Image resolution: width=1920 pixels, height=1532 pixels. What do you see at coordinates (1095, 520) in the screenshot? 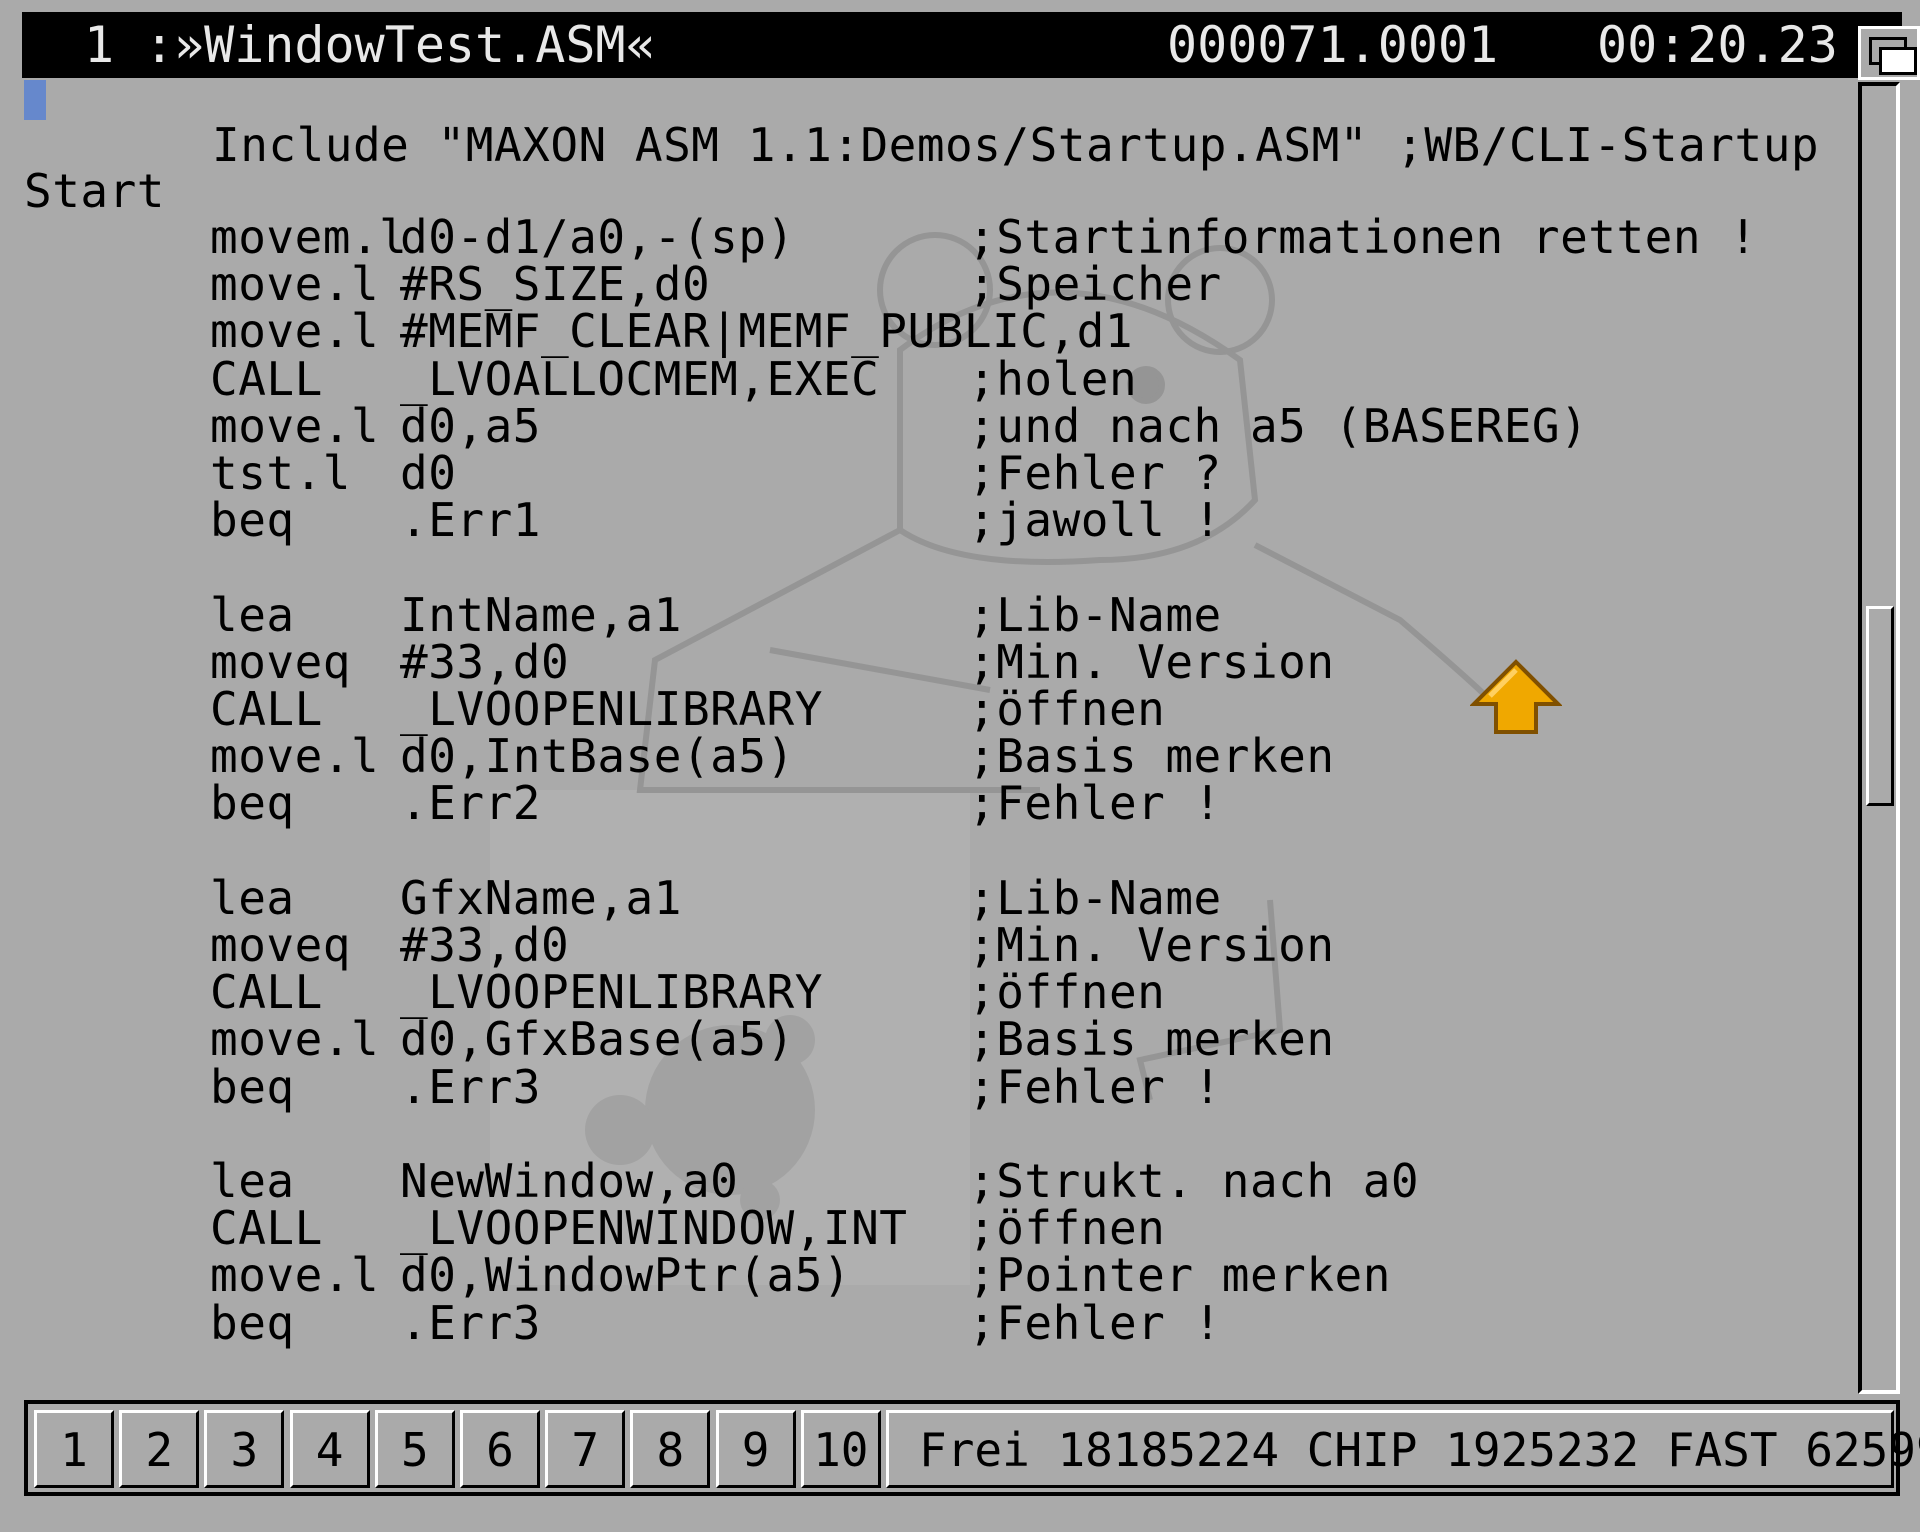
I see `code-comment: ;jawoll !` at bounding box center [1095, 520].